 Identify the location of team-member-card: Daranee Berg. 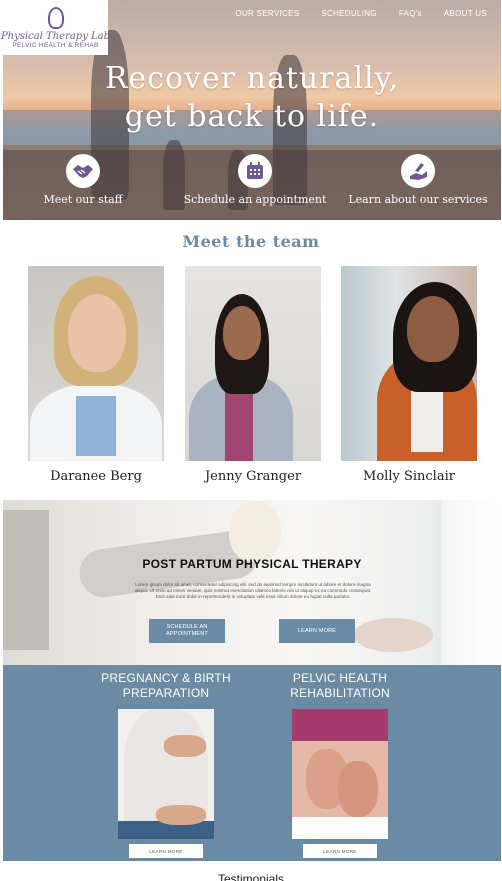
(96, 375).